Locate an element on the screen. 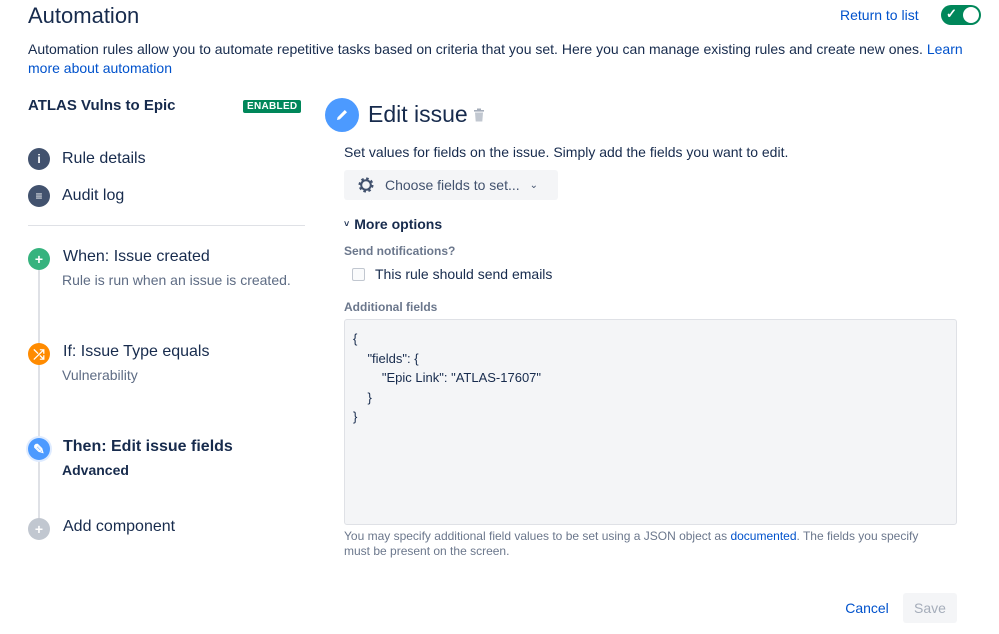  nav-item-audit-log: ≡ Audit log is located at coordinates (76, 196).